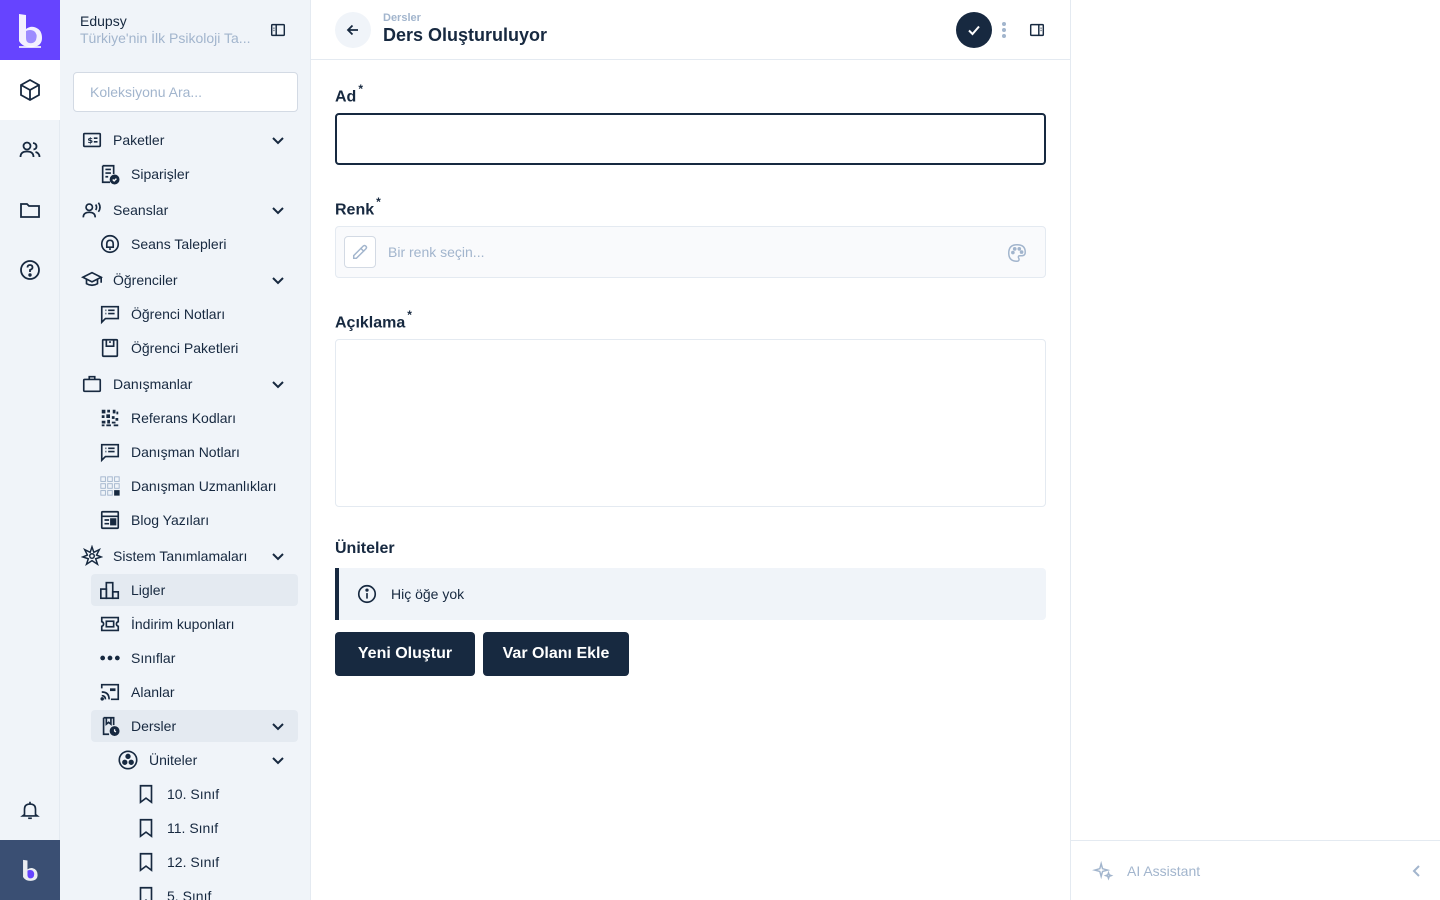 Image resolution: width=1440 pixels, height=900 pixels. Describe the element at coordinates (153, 692) in the screenshot. I see `nav-item-label: Alanlar` at that location.